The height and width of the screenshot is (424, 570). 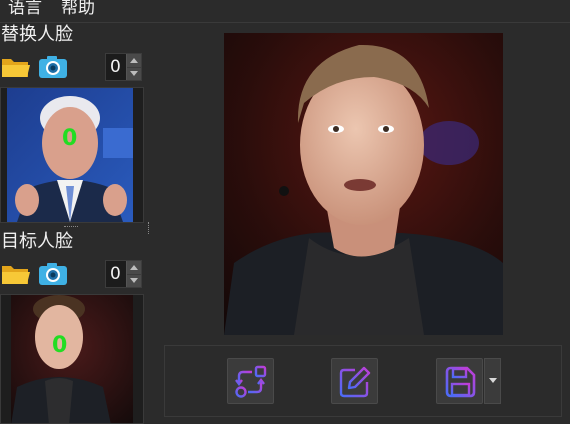 I want to click on menu-language: 语言, so click(x=25, y=9).